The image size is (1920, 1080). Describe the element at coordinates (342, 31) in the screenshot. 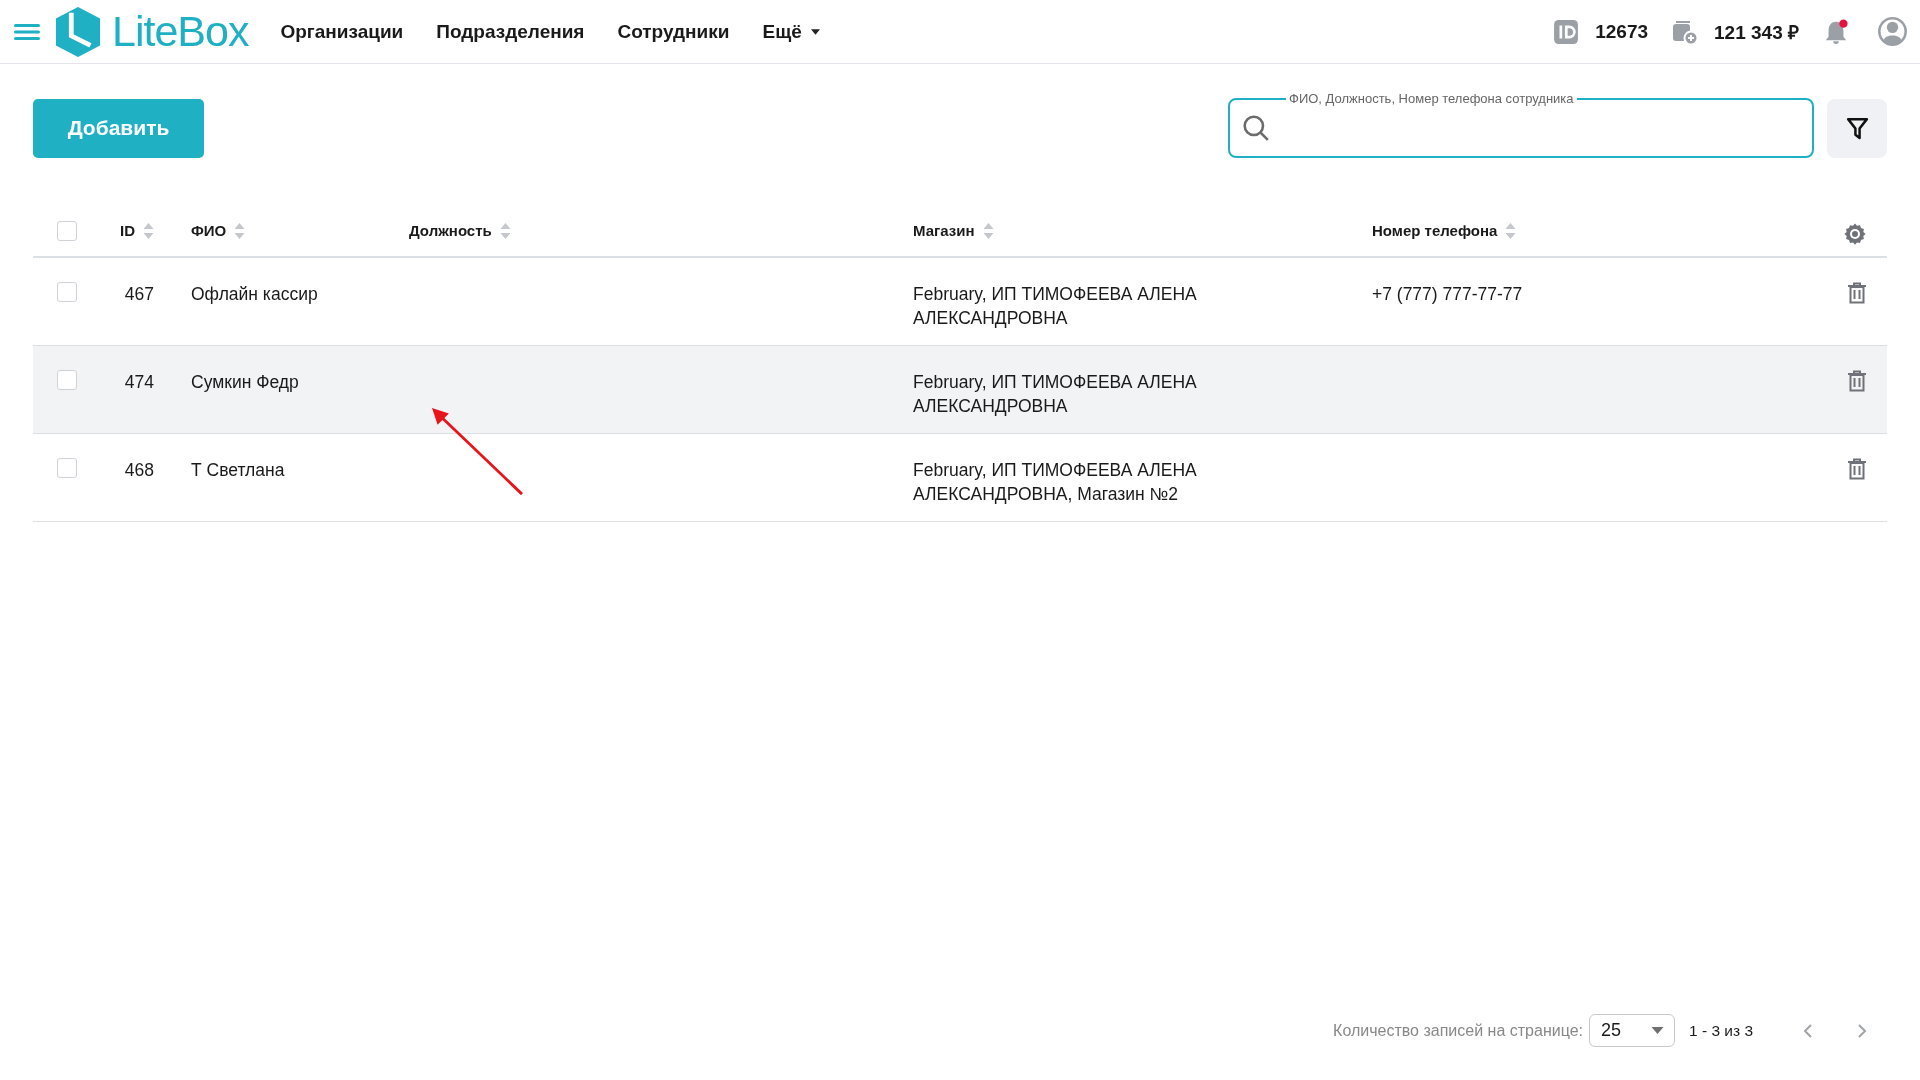

I see `nav-link: Организации` at that location.